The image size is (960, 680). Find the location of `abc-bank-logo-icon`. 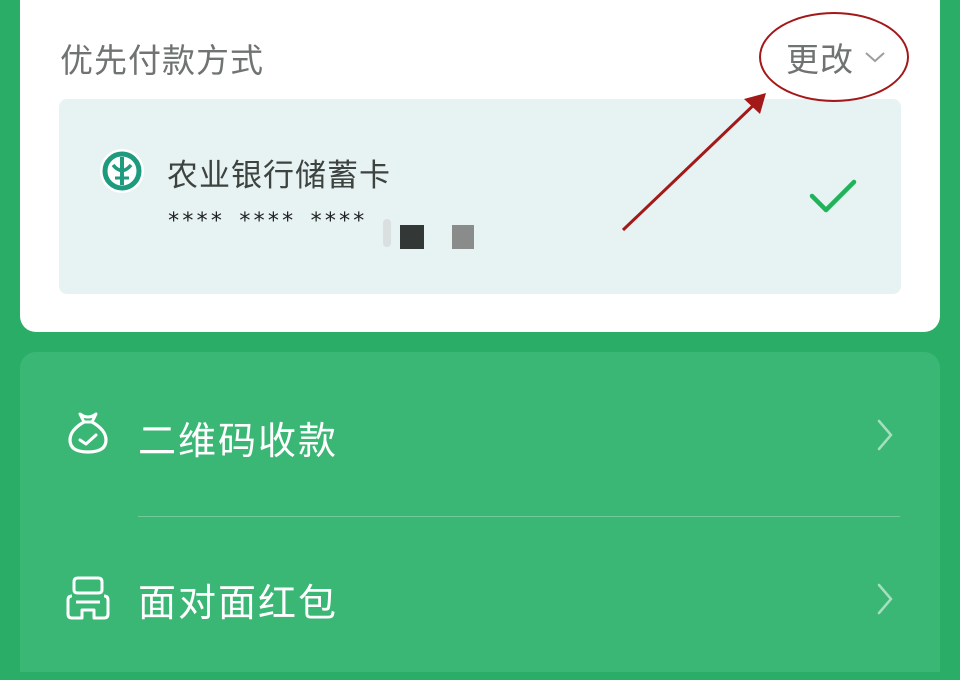

abc-bank-logo-icon is located at coordinates (122, 171).